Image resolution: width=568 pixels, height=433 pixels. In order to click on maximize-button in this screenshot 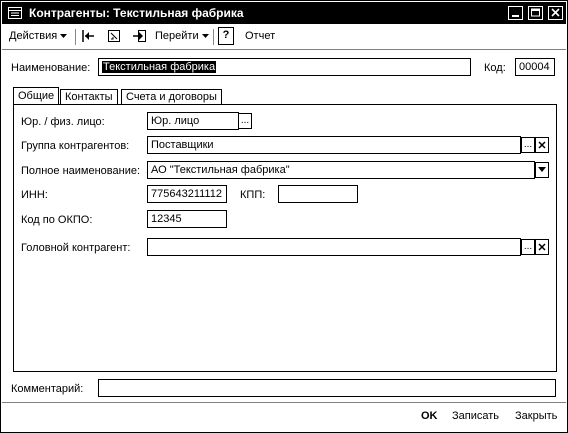, I will do `click(535, 13)`.